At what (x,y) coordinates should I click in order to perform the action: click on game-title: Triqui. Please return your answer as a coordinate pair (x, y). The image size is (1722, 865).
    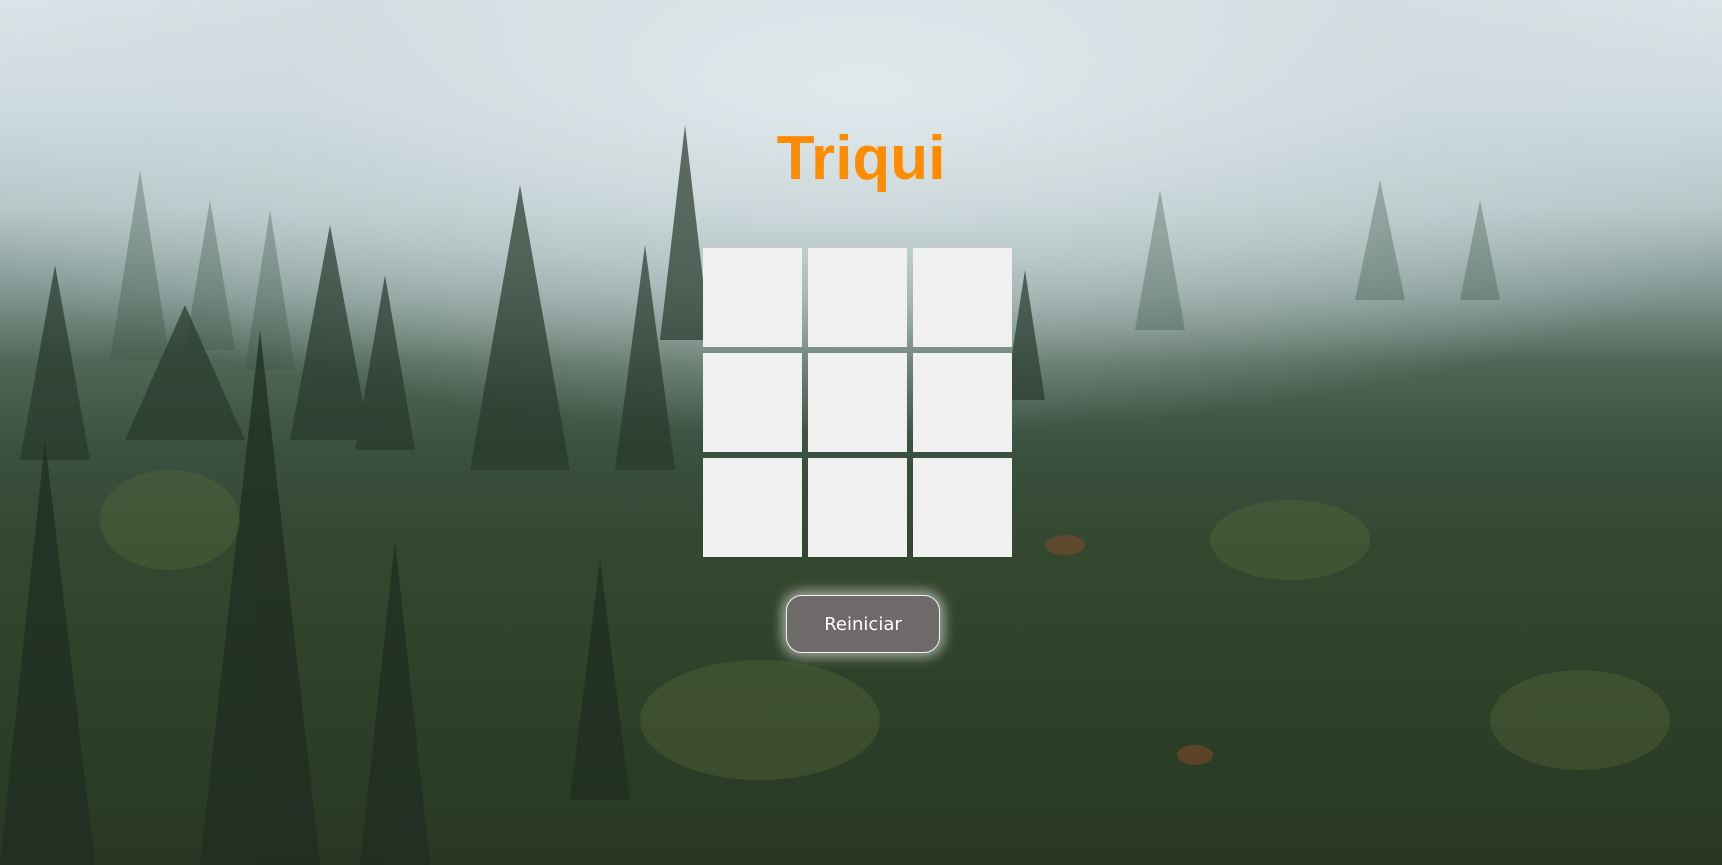
    Looking at the image, I should click on (861, 158).